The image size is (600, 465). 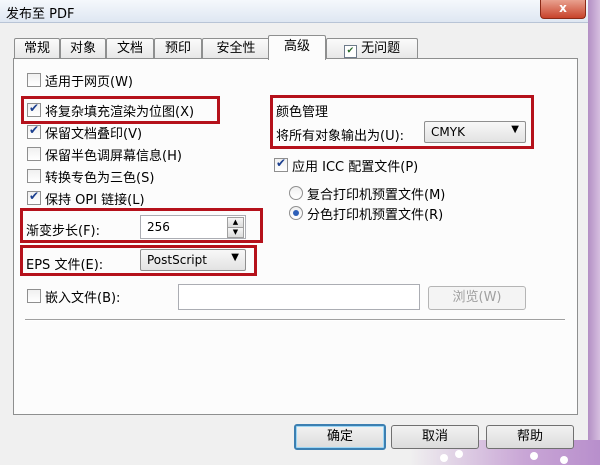 What do you see at coordinates (355, 167) in the screenshot?
I see `icc-label: 应用 ICC 配置文件(P)` at bounding box center [355, 167].